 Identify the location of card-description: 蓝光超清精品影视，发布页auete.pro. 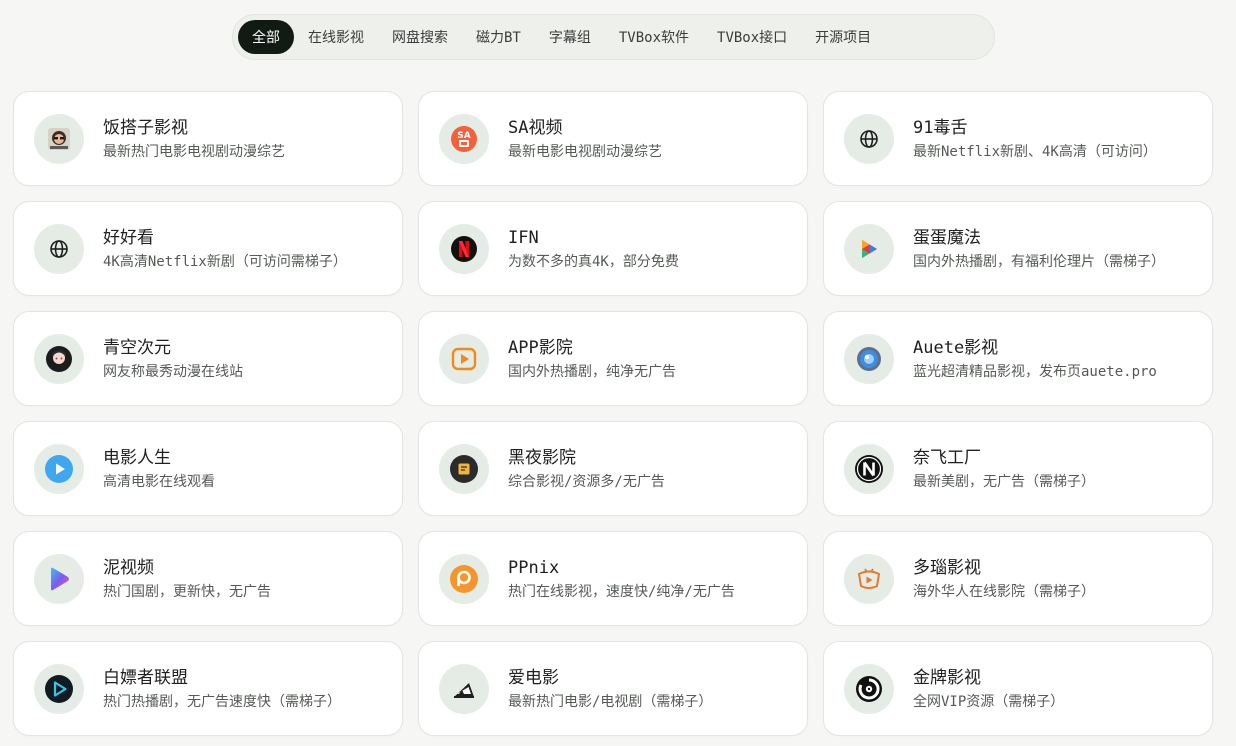
(1035, 371).